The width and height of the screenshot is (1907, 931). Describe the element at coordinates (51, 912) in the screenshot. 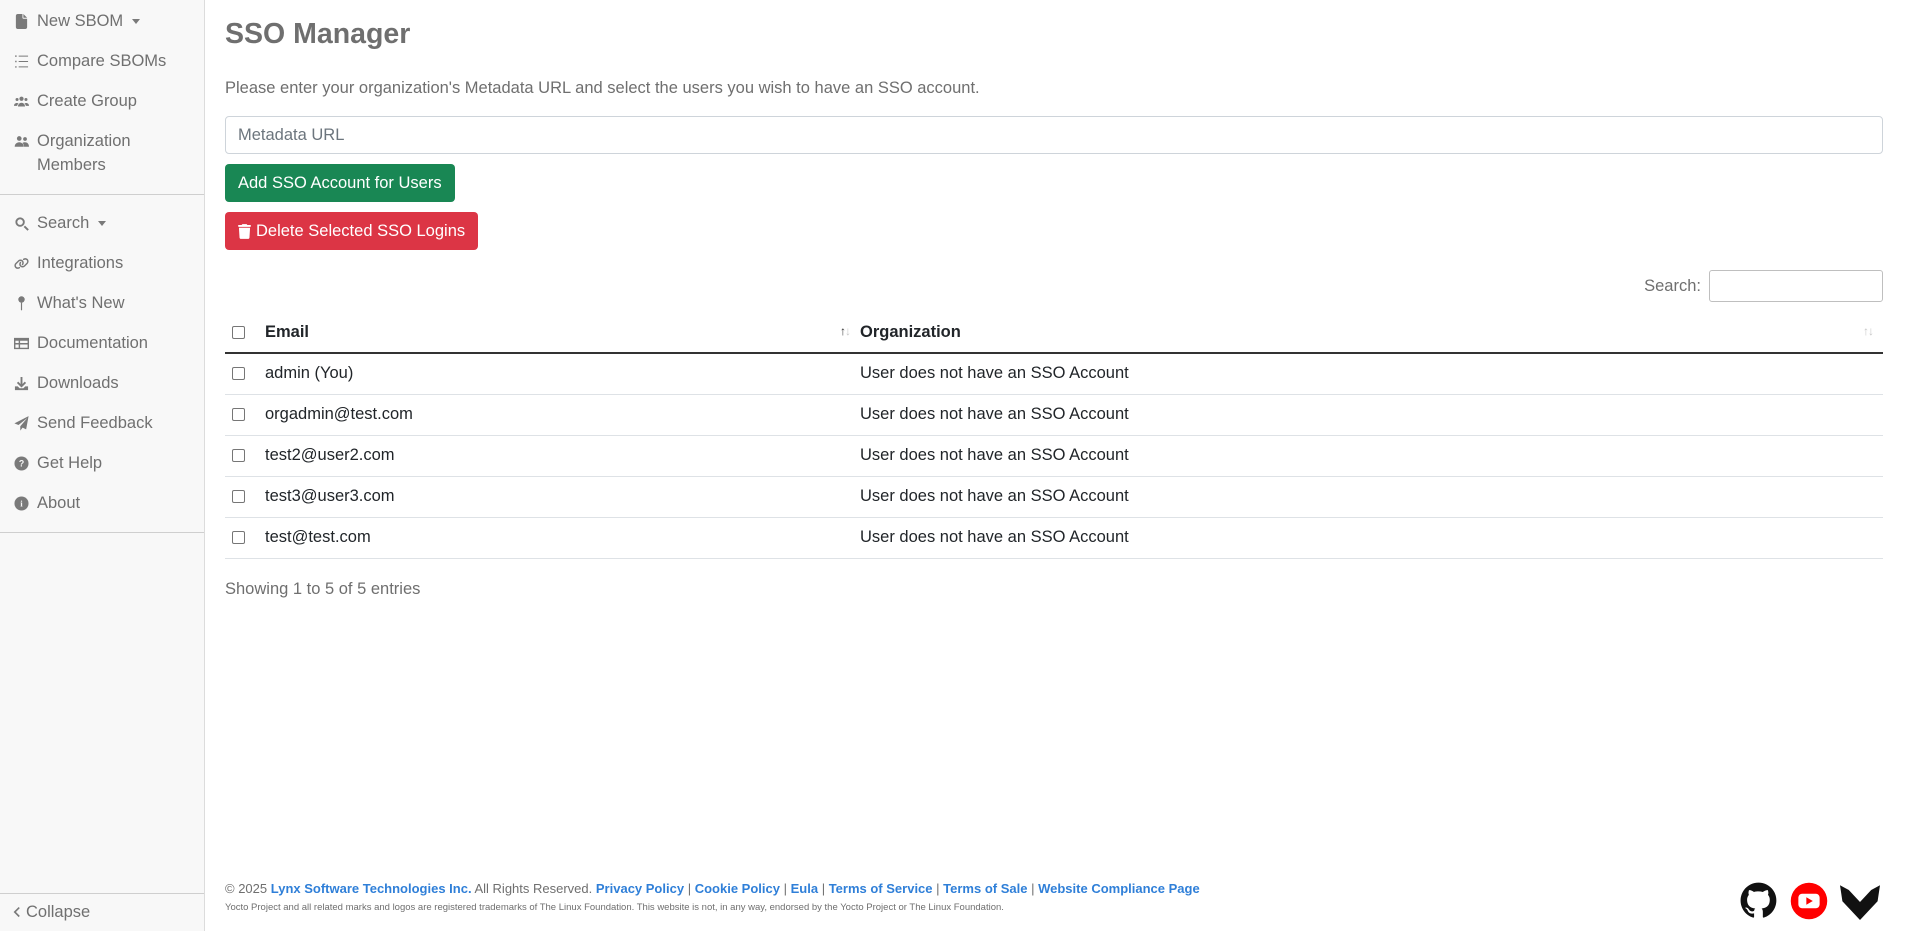

I see `collapse-button: Collapse` at that location.